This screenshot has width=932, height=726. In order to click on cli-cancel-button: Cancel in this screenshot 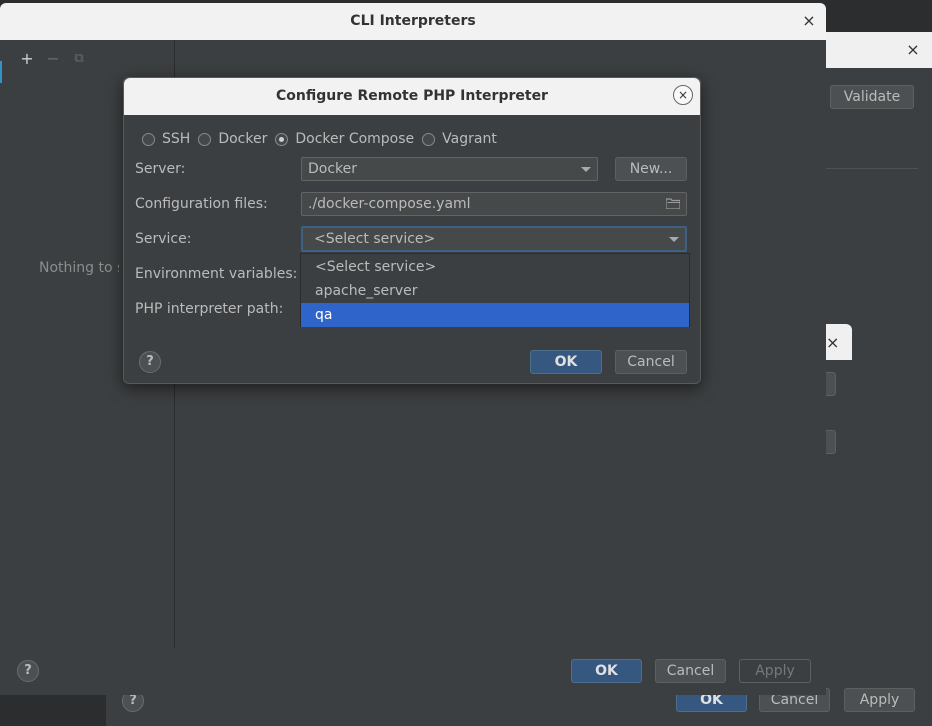, I will do `click(690, 671)`.